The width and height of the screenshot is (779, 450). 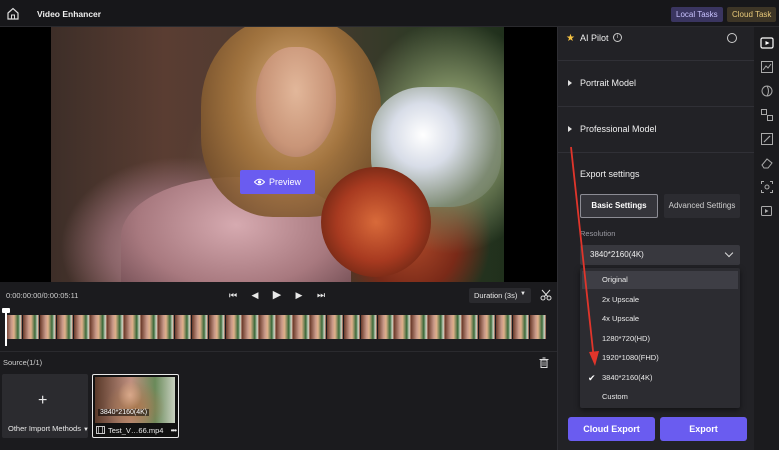 I want to click on option-1920x1080: 1920*1080(FHD), so click(x=660, y=358).